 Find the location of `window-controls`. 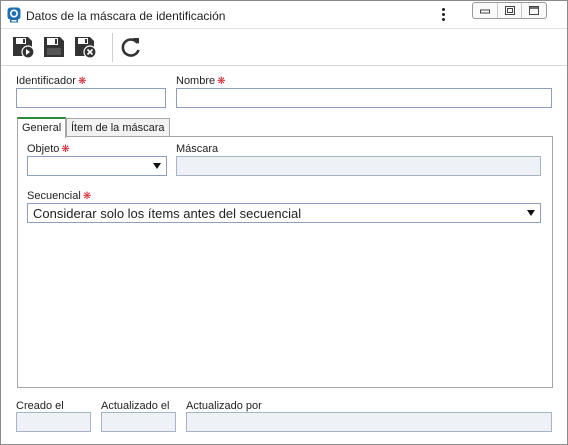

window-controls is located at coordinates (509, 10).